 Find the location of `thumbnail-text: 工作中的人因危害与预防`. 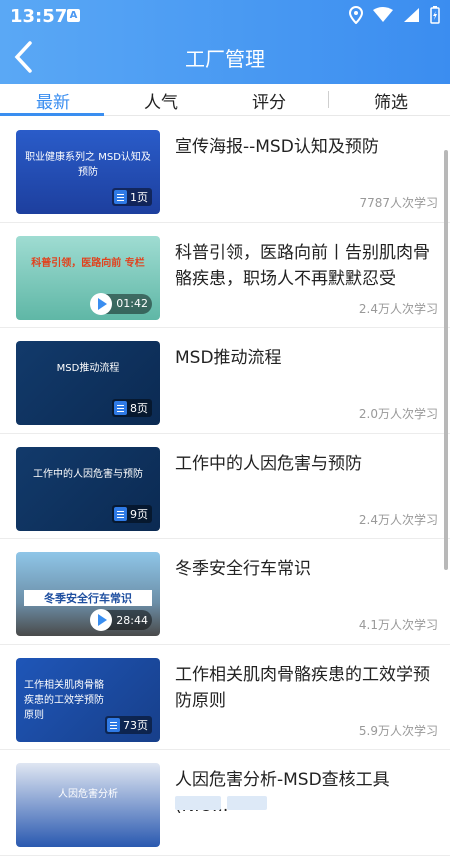

thumbnail-text: 工作中的人因危害与预防 is located at coordinates (88, 474).